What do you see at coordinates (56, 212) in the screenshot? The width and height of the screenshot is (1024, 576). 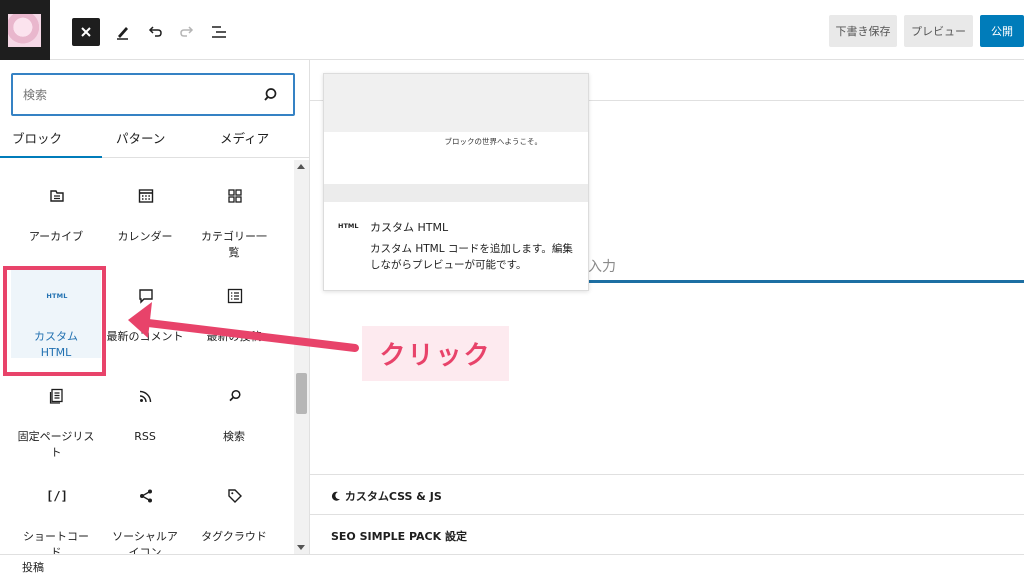 I see `block-archive: アーカイブ` at bounding box center [56, 212].